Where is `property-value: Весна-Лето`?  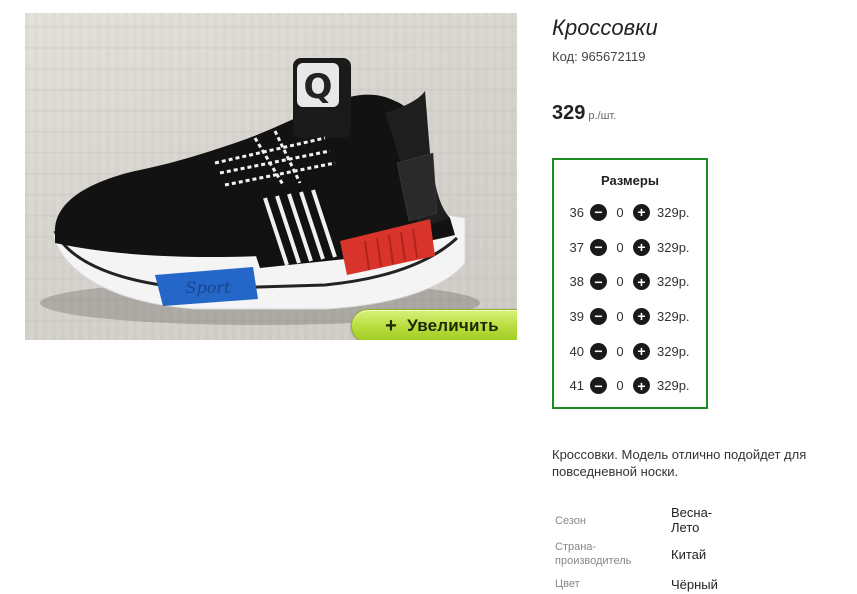
property-value: Весна-Лето is located at coordinates (692, 520).